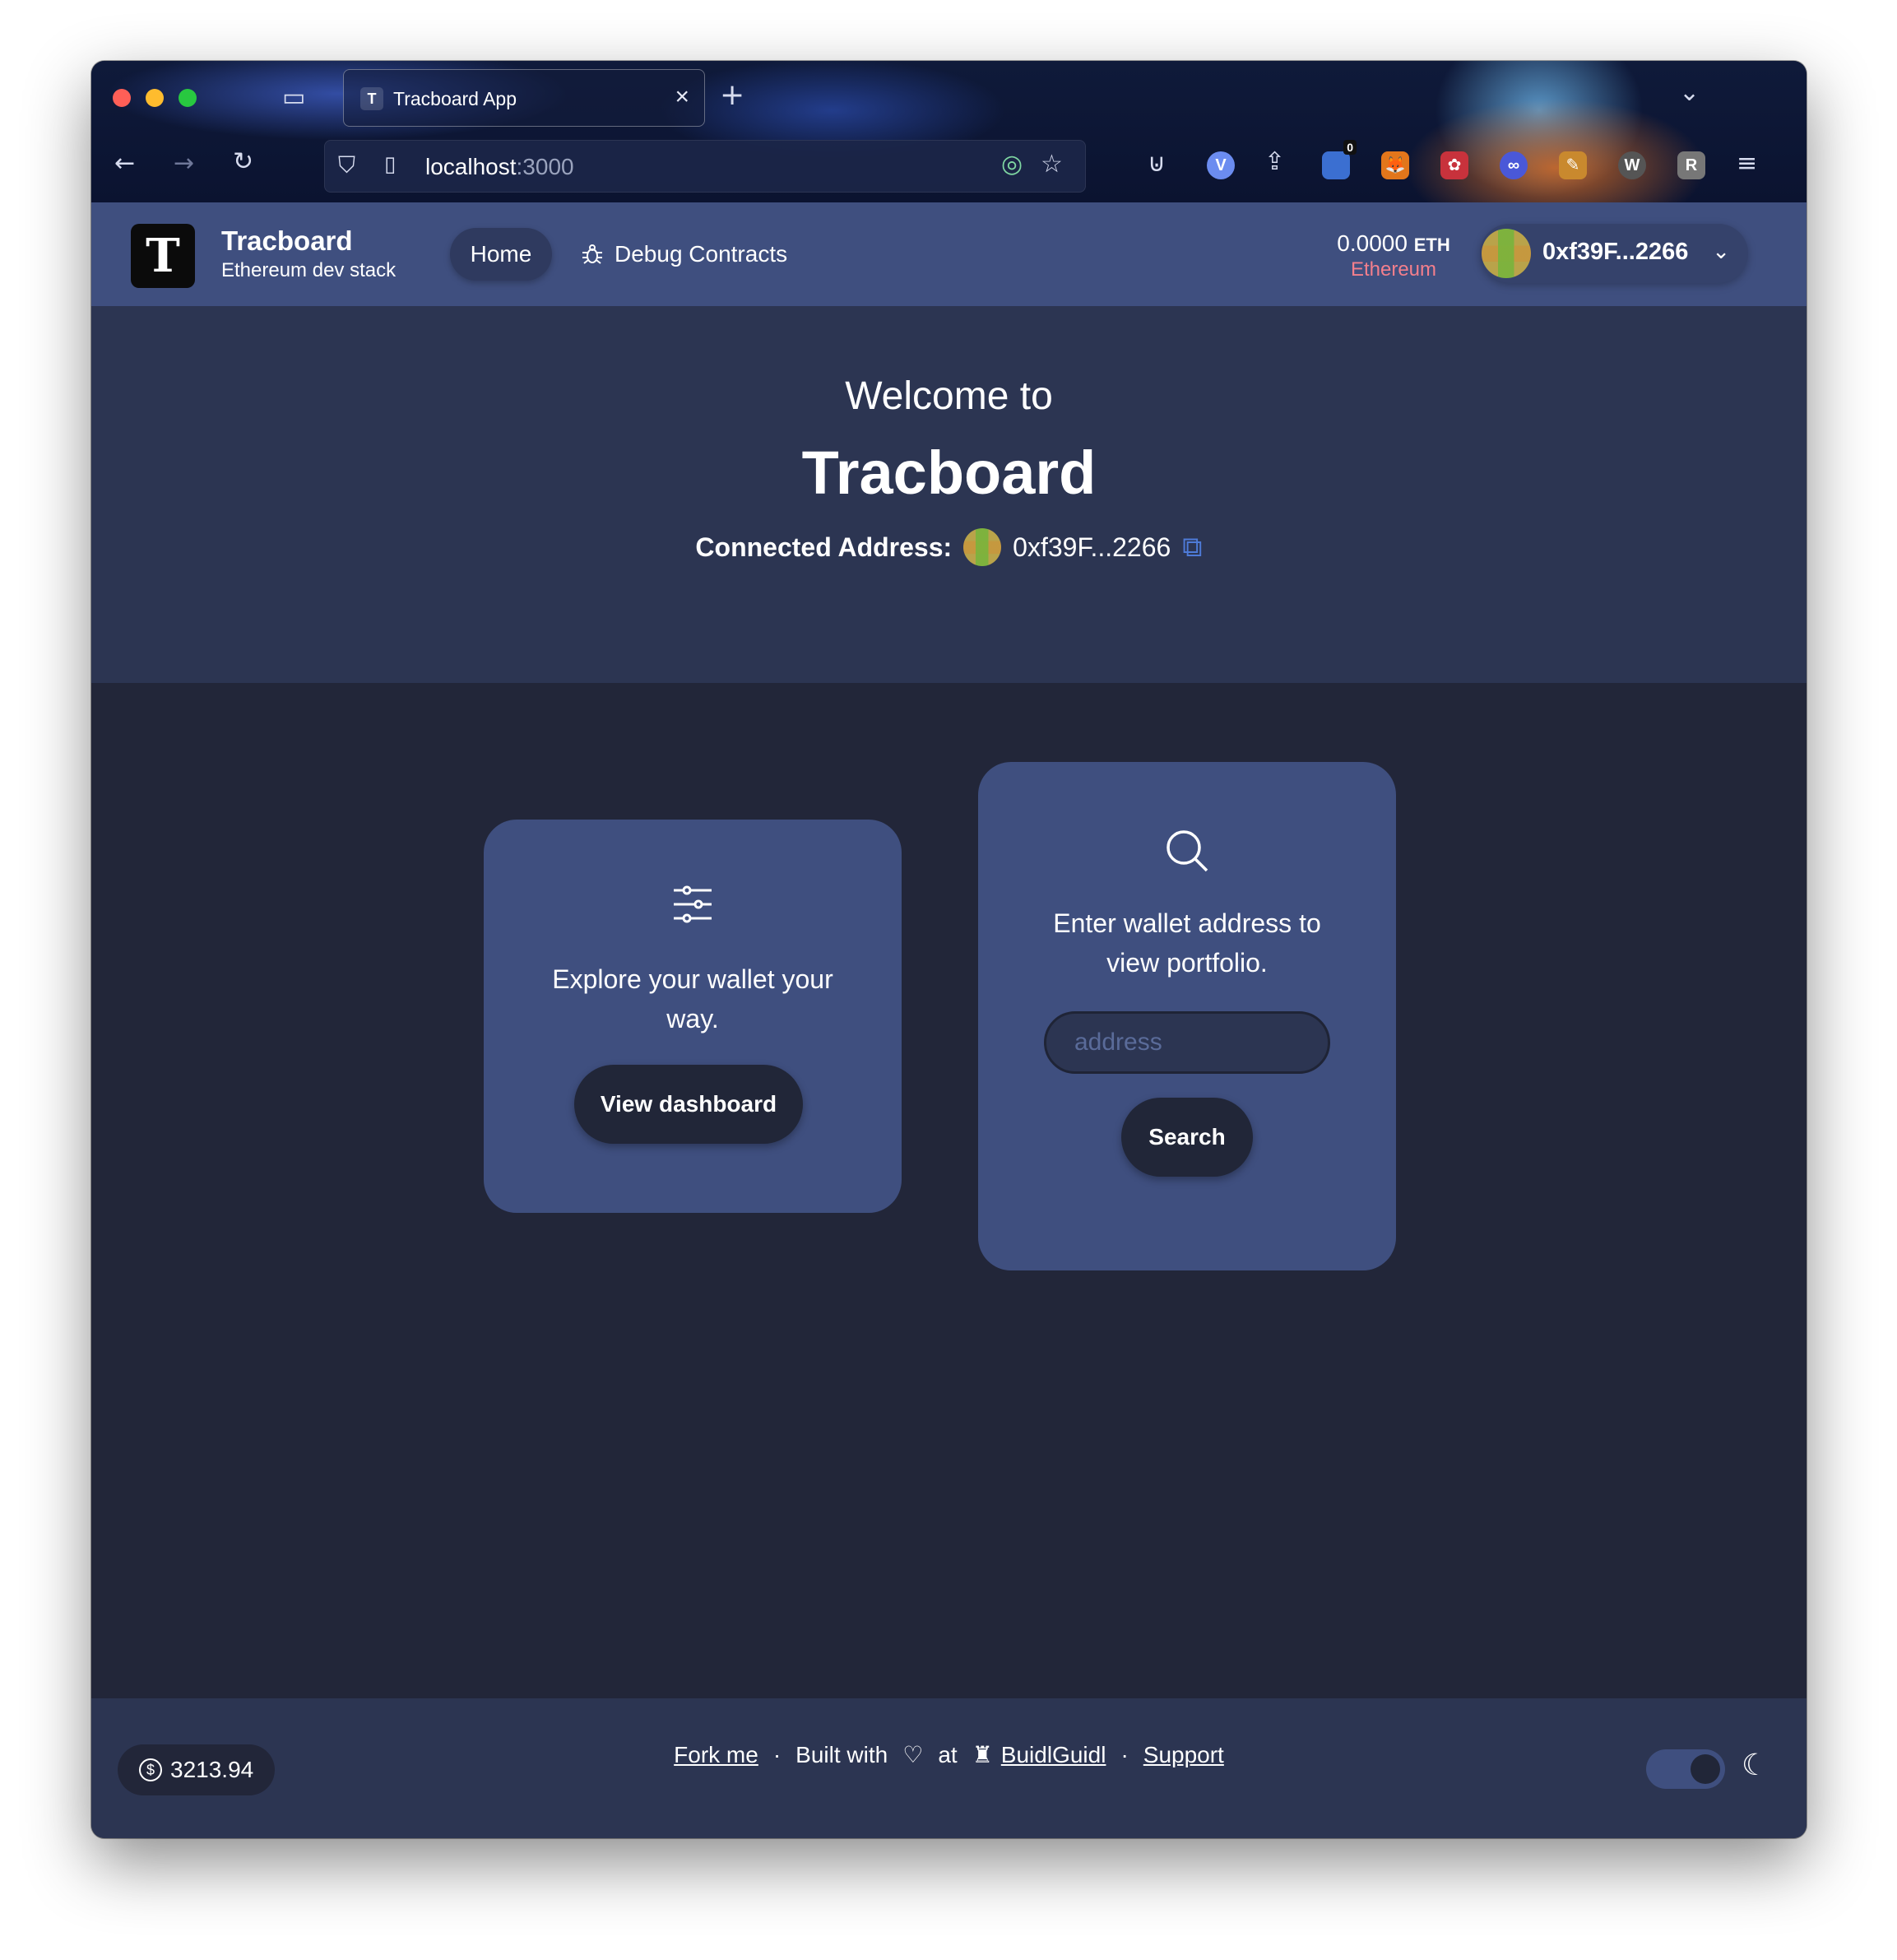  I want to click on tab-close-icon: ×, so click(682, 97).